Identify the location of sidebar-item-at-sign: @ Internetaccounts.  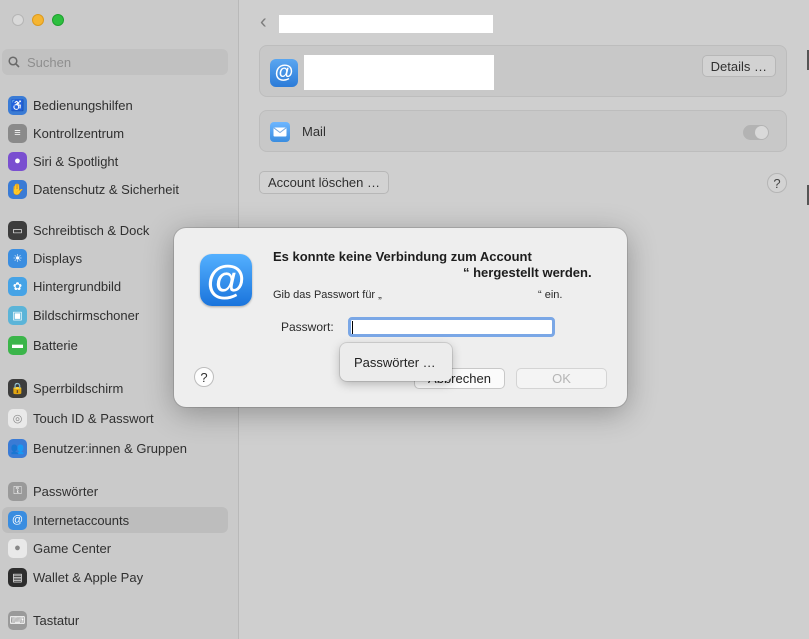
(115, 520).